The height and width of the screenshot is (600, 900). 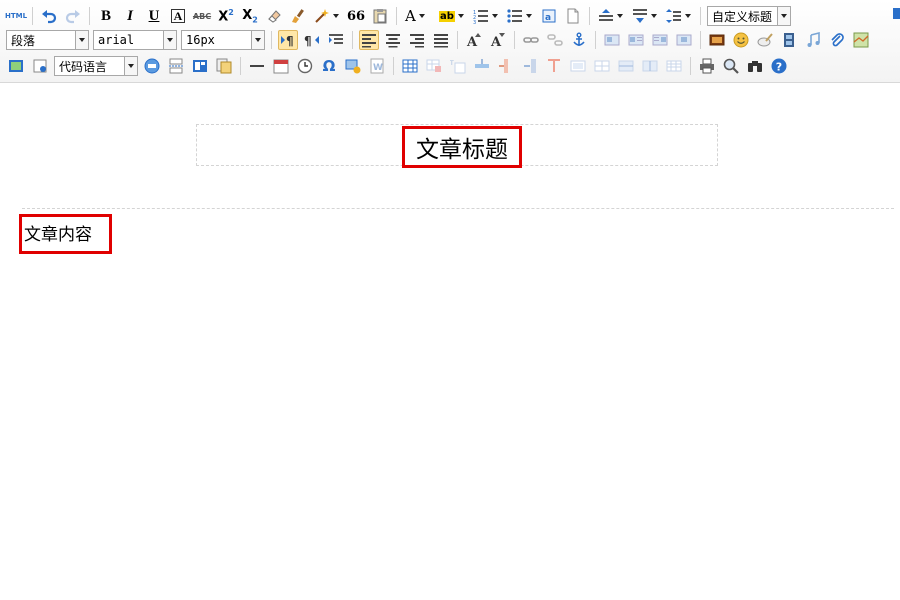 What do you see at coordinates (356, 16) in the screenshot?
I see `blockquote-button: 66` at bounding box center [356, 16].